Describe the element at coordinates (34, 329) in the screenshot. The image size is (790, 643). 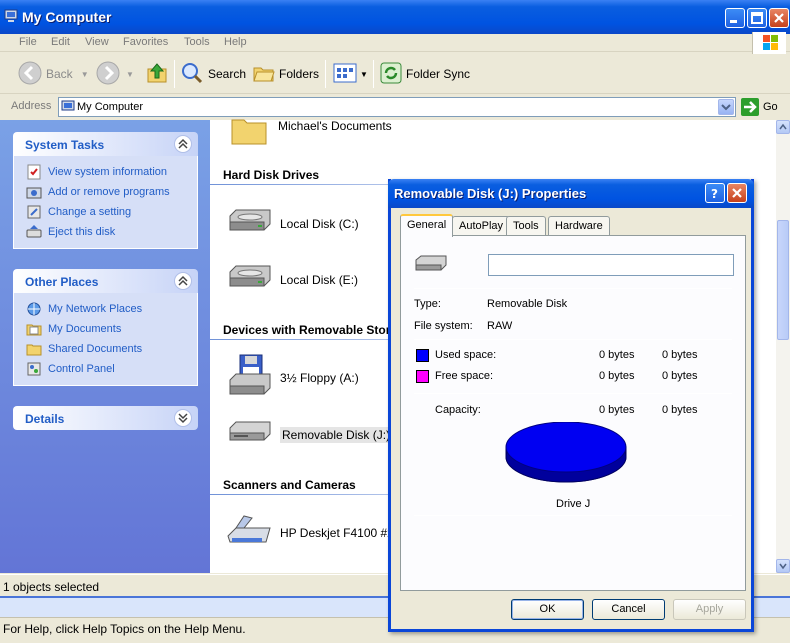
I see `my-documents-icon` at that location.